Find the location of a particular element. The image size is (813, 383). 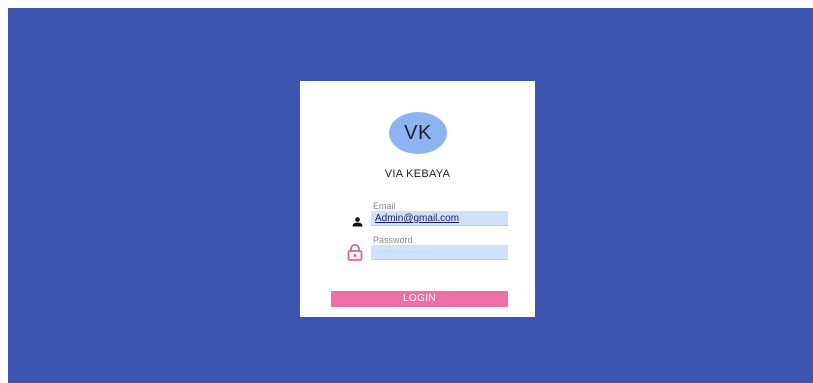

person-icon is located at coordinates (357, 223).